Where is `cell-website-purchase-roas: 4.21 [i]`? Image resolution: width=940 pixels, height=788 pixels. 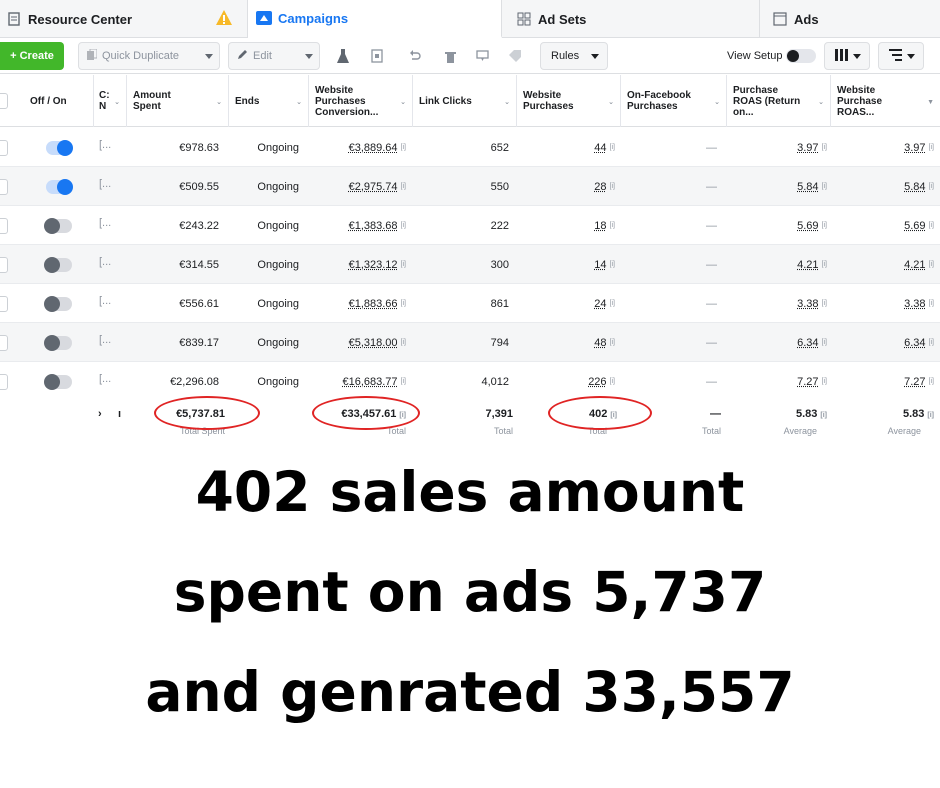 cell-website-purchase-roas: 4.21 [i] is located at coordinates (882, 264).